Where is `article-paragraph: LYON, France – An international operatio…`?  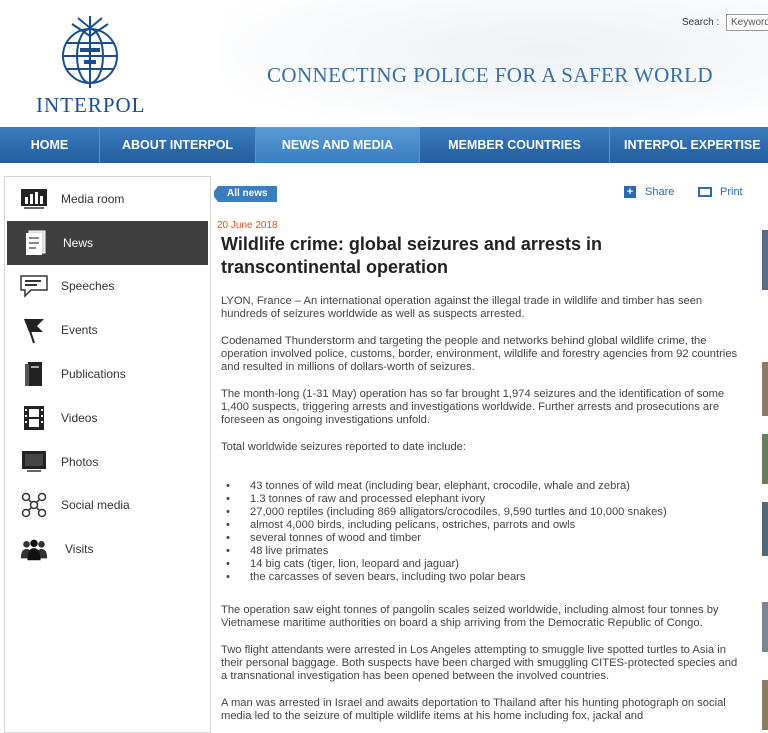
article-paragraph: LYON, France – An international operatio… is located at coordinates (462, 307).